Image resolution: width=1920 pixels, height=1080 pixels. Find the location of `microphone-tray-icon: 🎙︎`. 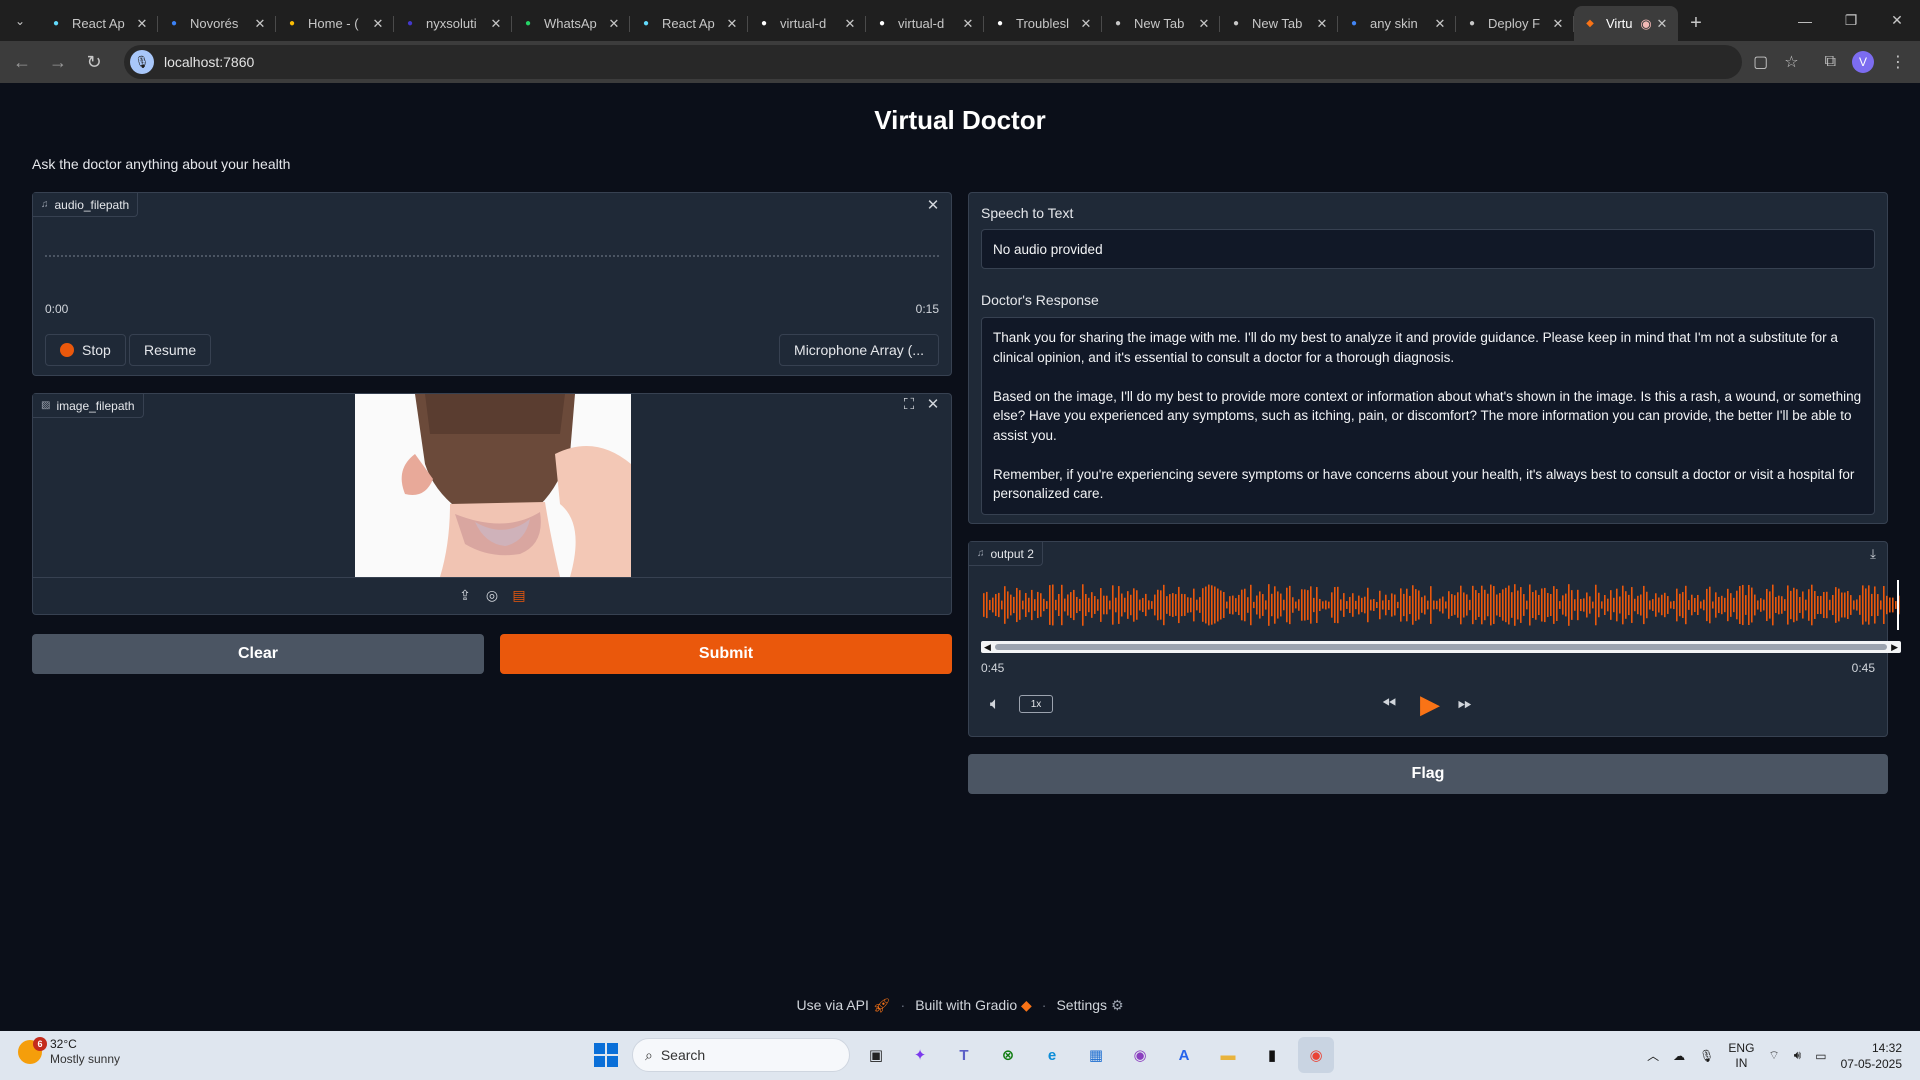

microphone-tray-icon: 🎙︎ is located at coordinates (1706, 1056).